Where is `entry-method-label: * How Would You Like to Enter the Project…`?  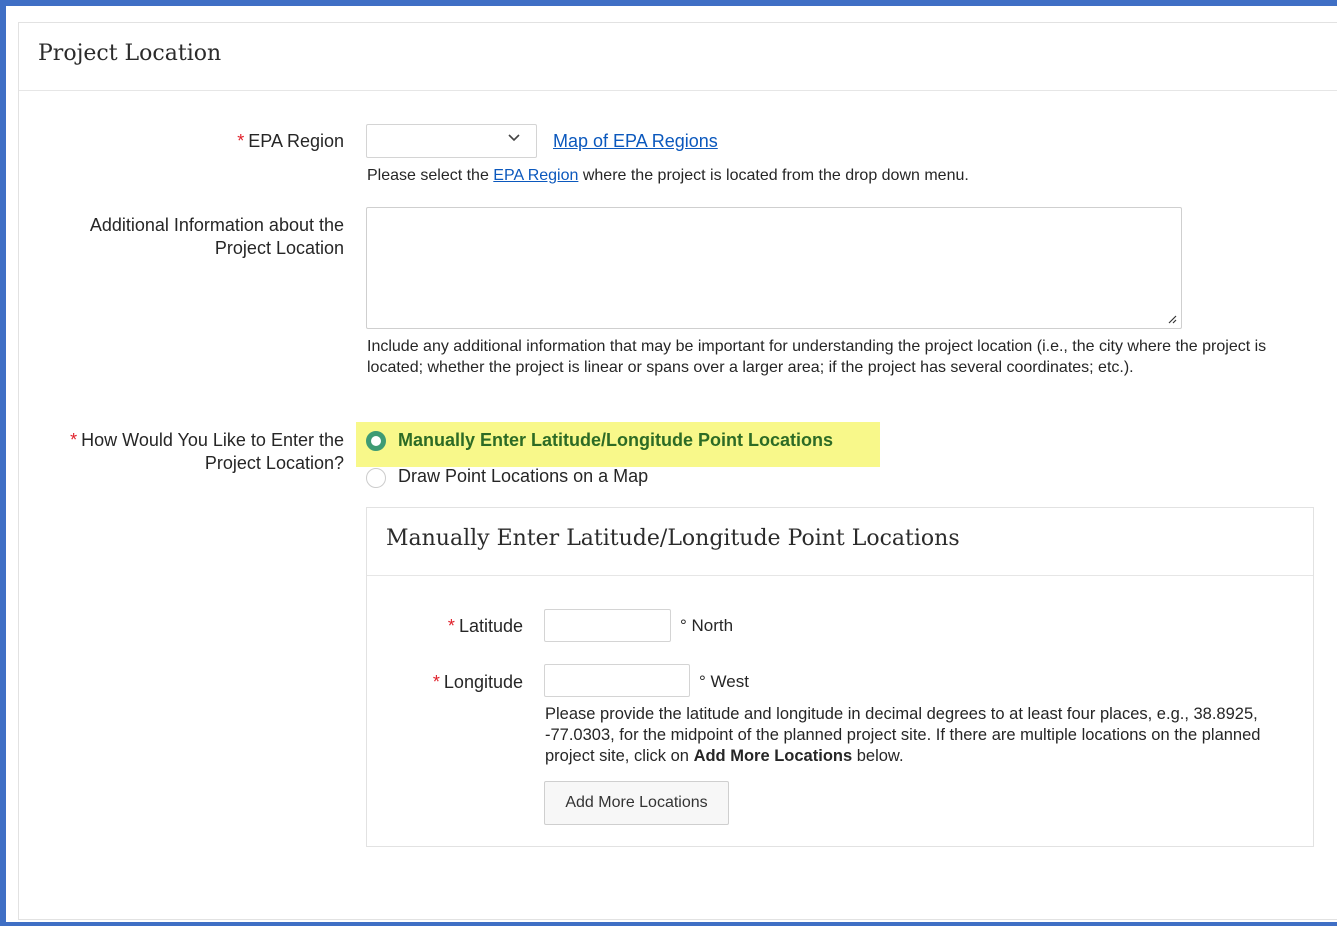
entry-method-label: * How Would You Like to Enter the Project… is located at coordinates (192, 452).